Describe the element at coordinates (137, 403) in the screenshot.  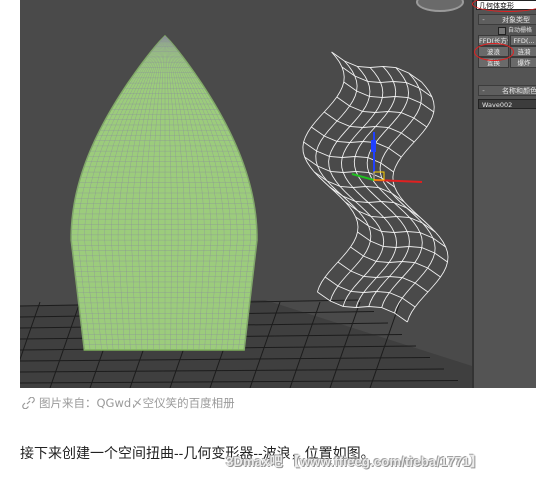
I see `caption-text: 图片来自：QGwd〆空仪笑的百度相册` at that location.